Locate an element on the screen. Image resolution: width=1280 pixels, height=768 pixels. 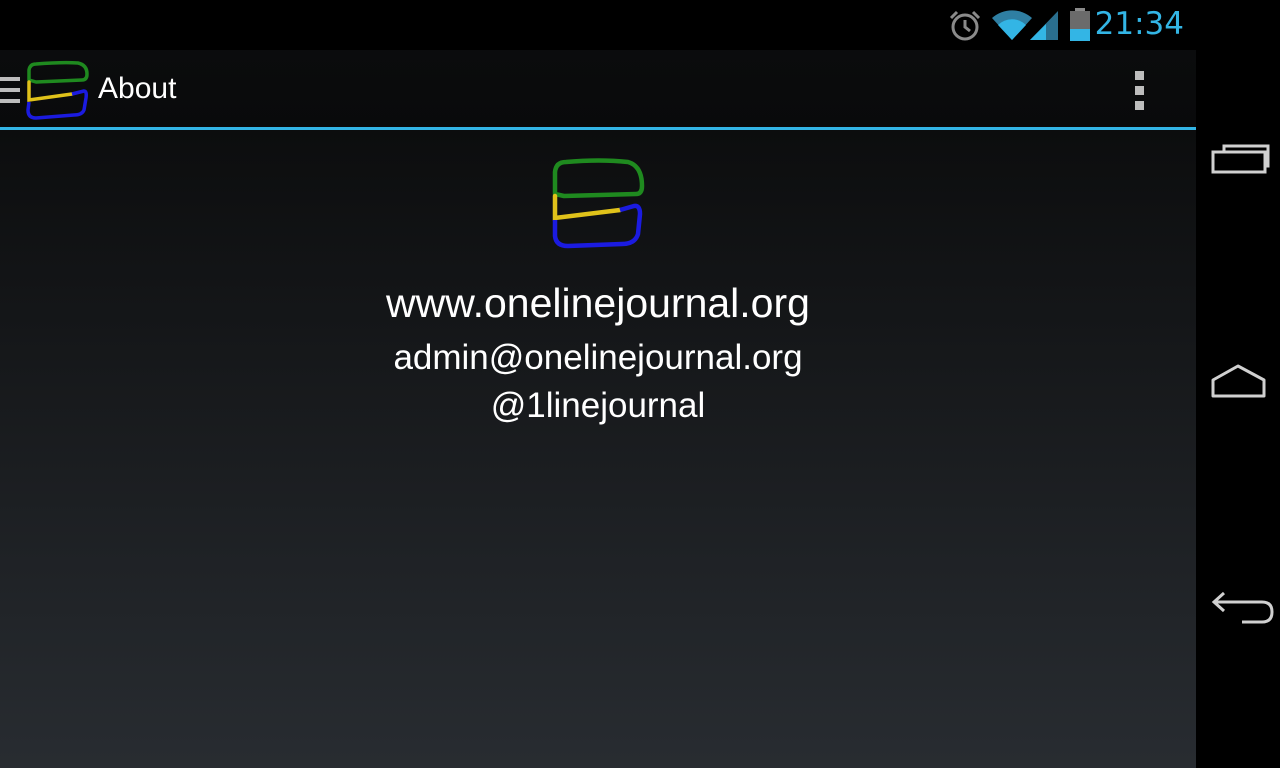
home-button is located at coordinates (1238, 383).